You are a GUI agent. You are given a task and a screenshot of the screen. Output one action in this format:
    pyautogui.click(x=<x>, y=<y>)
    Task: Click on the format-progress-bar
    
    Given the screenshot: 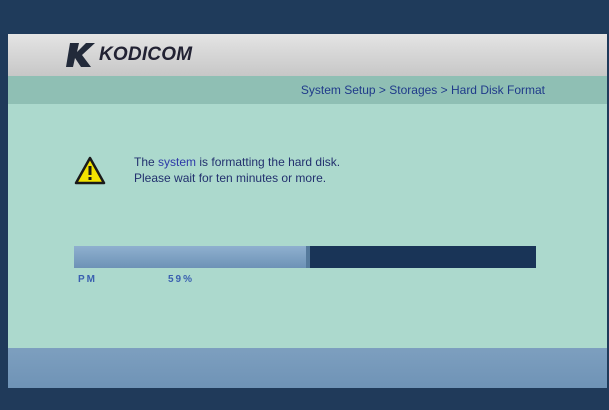 What is the action you would take?
    pyautogui.click(x=305, y=257)
    